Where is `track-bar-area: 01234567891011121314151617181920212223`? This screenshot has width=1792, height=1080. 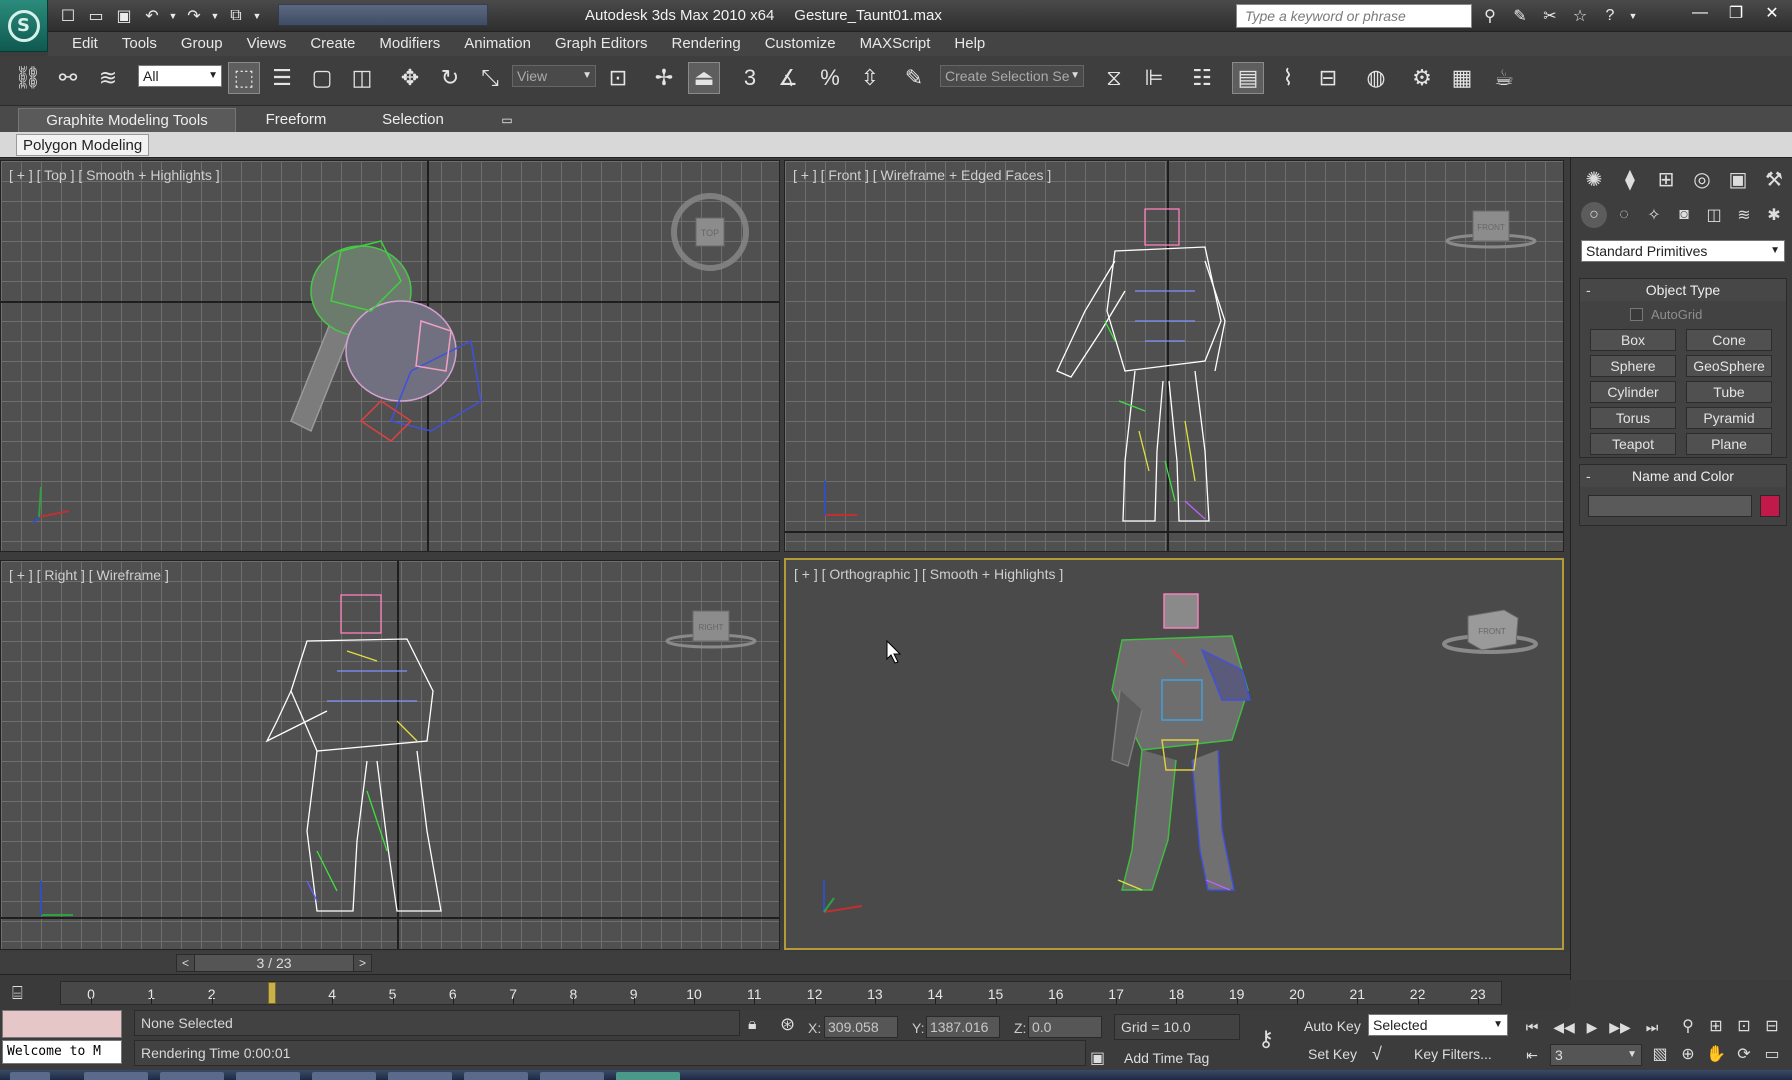
track-bar-area: 01234567891011121314151617181920212223 is located at coordinates (781, 993).